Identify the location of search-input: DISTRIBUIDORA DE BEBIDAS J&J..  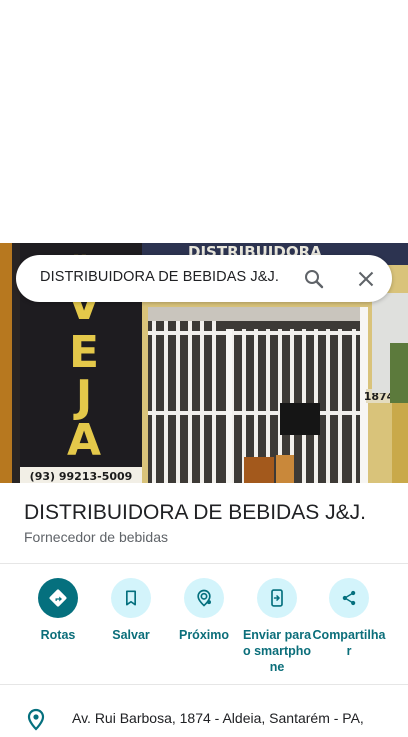
(159, 277).